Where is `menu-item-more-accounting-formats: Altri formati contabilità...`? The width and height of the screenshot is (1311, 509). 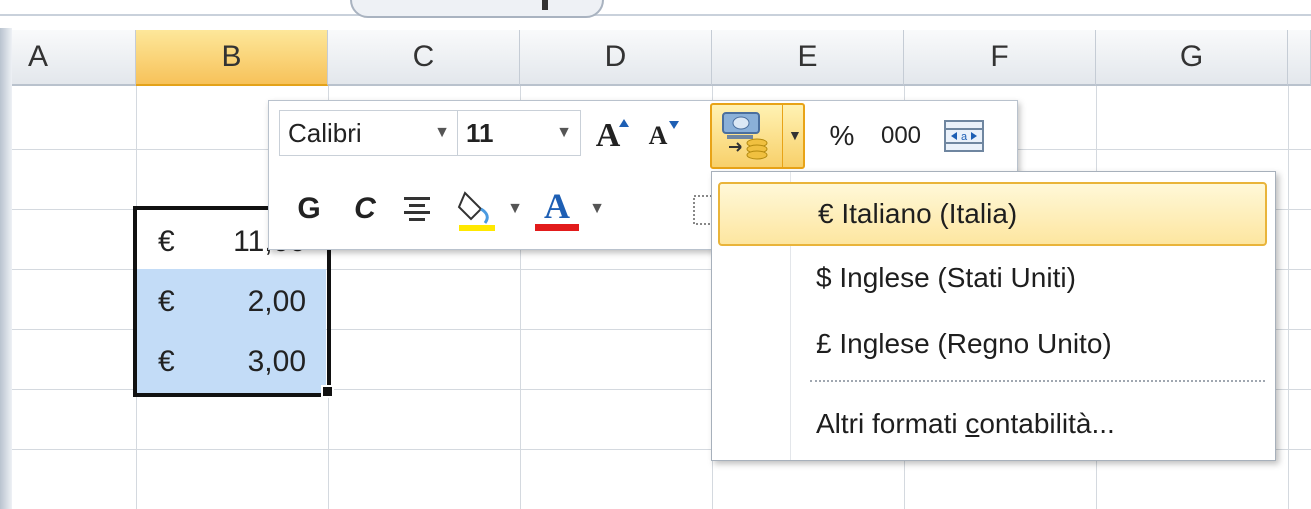 menu-item-more-accounting-formats: Altri formati contabilità... is located at coordinates (992, 424).